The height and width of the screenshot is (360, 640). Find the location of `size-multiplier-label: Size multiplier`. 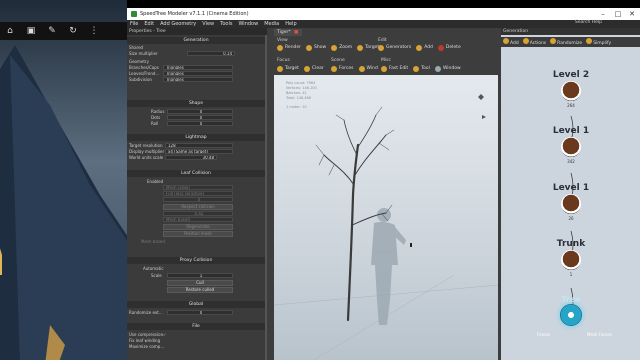

size-multiplier-label: Size multiplier is located at coordinates (143, 53).